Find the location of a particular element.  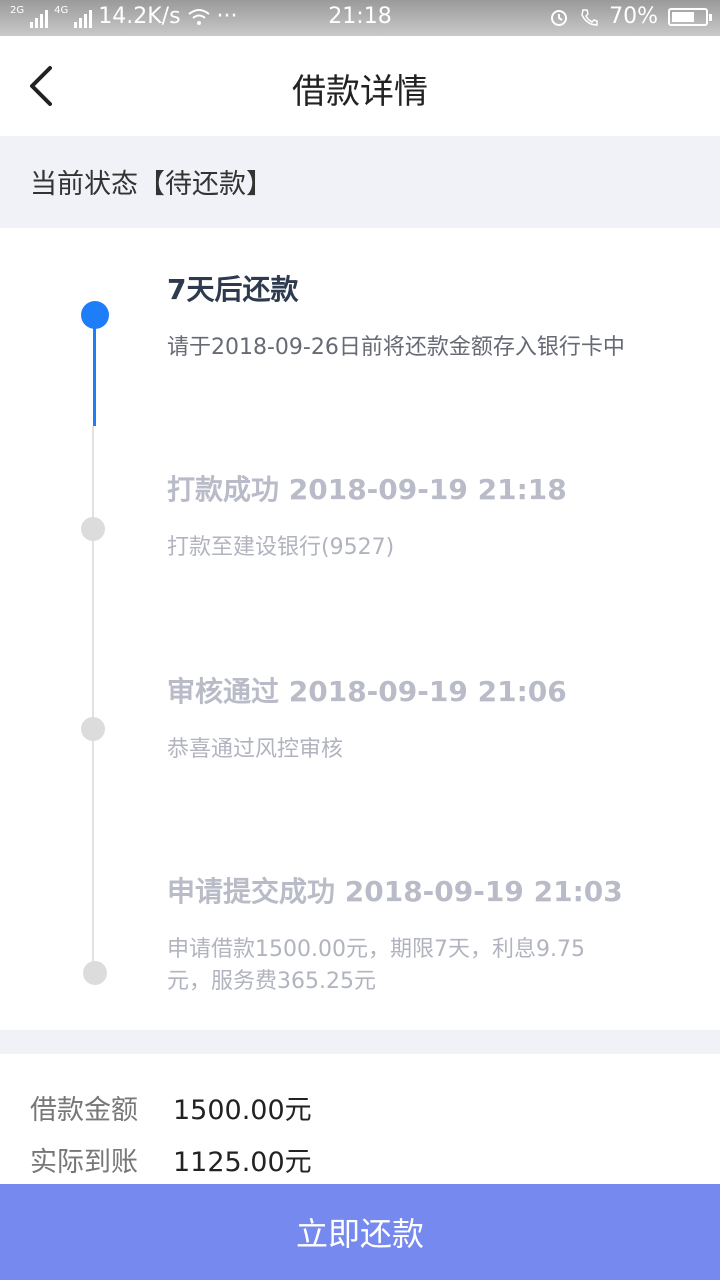

step-desc: 打款至建设银行(9527) is located at coordinates (281, 547).